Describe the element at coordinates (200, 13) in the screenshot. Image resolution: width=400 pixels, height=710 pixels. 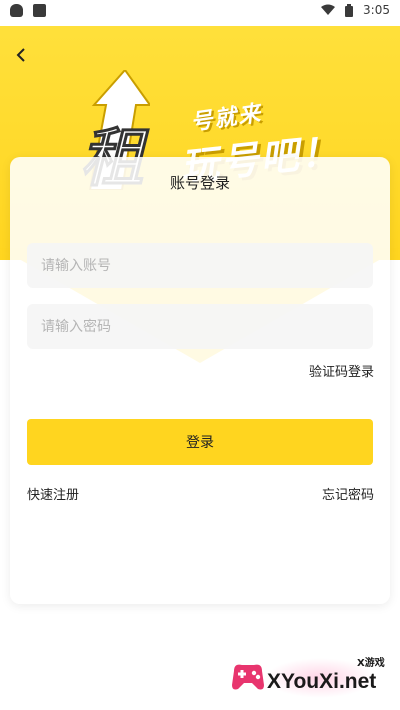
I see `status-bar: 3:05` at that location.